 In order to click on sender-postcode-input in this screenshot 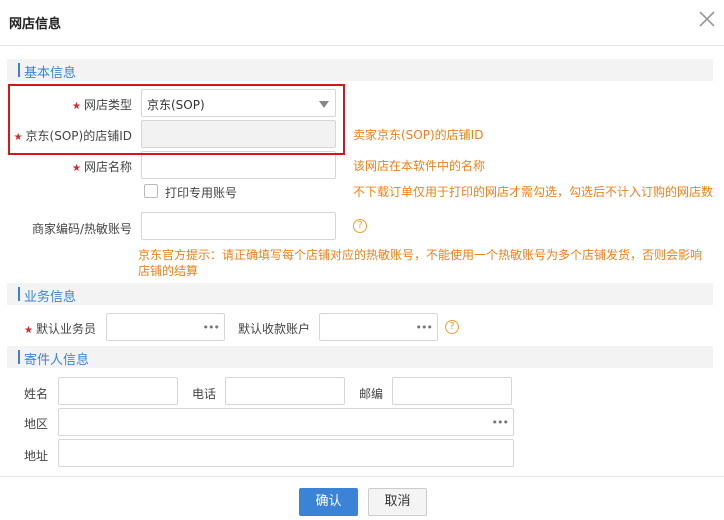, I will do `click(452, 391)`.